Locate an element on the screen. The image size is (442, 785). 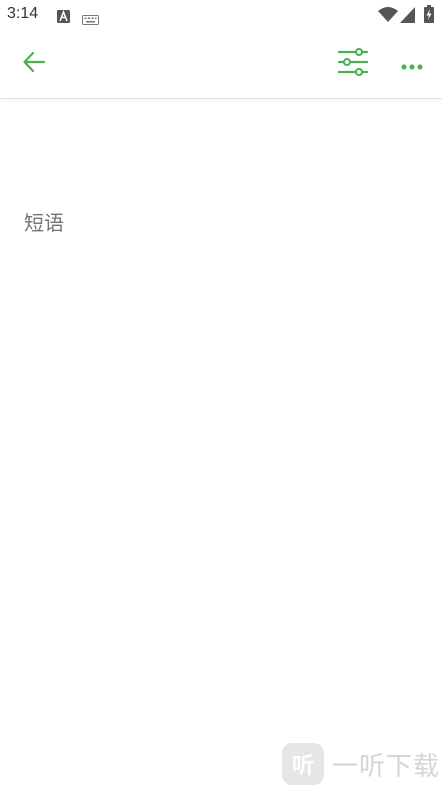
status-bar: 3:14 is located at coordinates (221, 15).